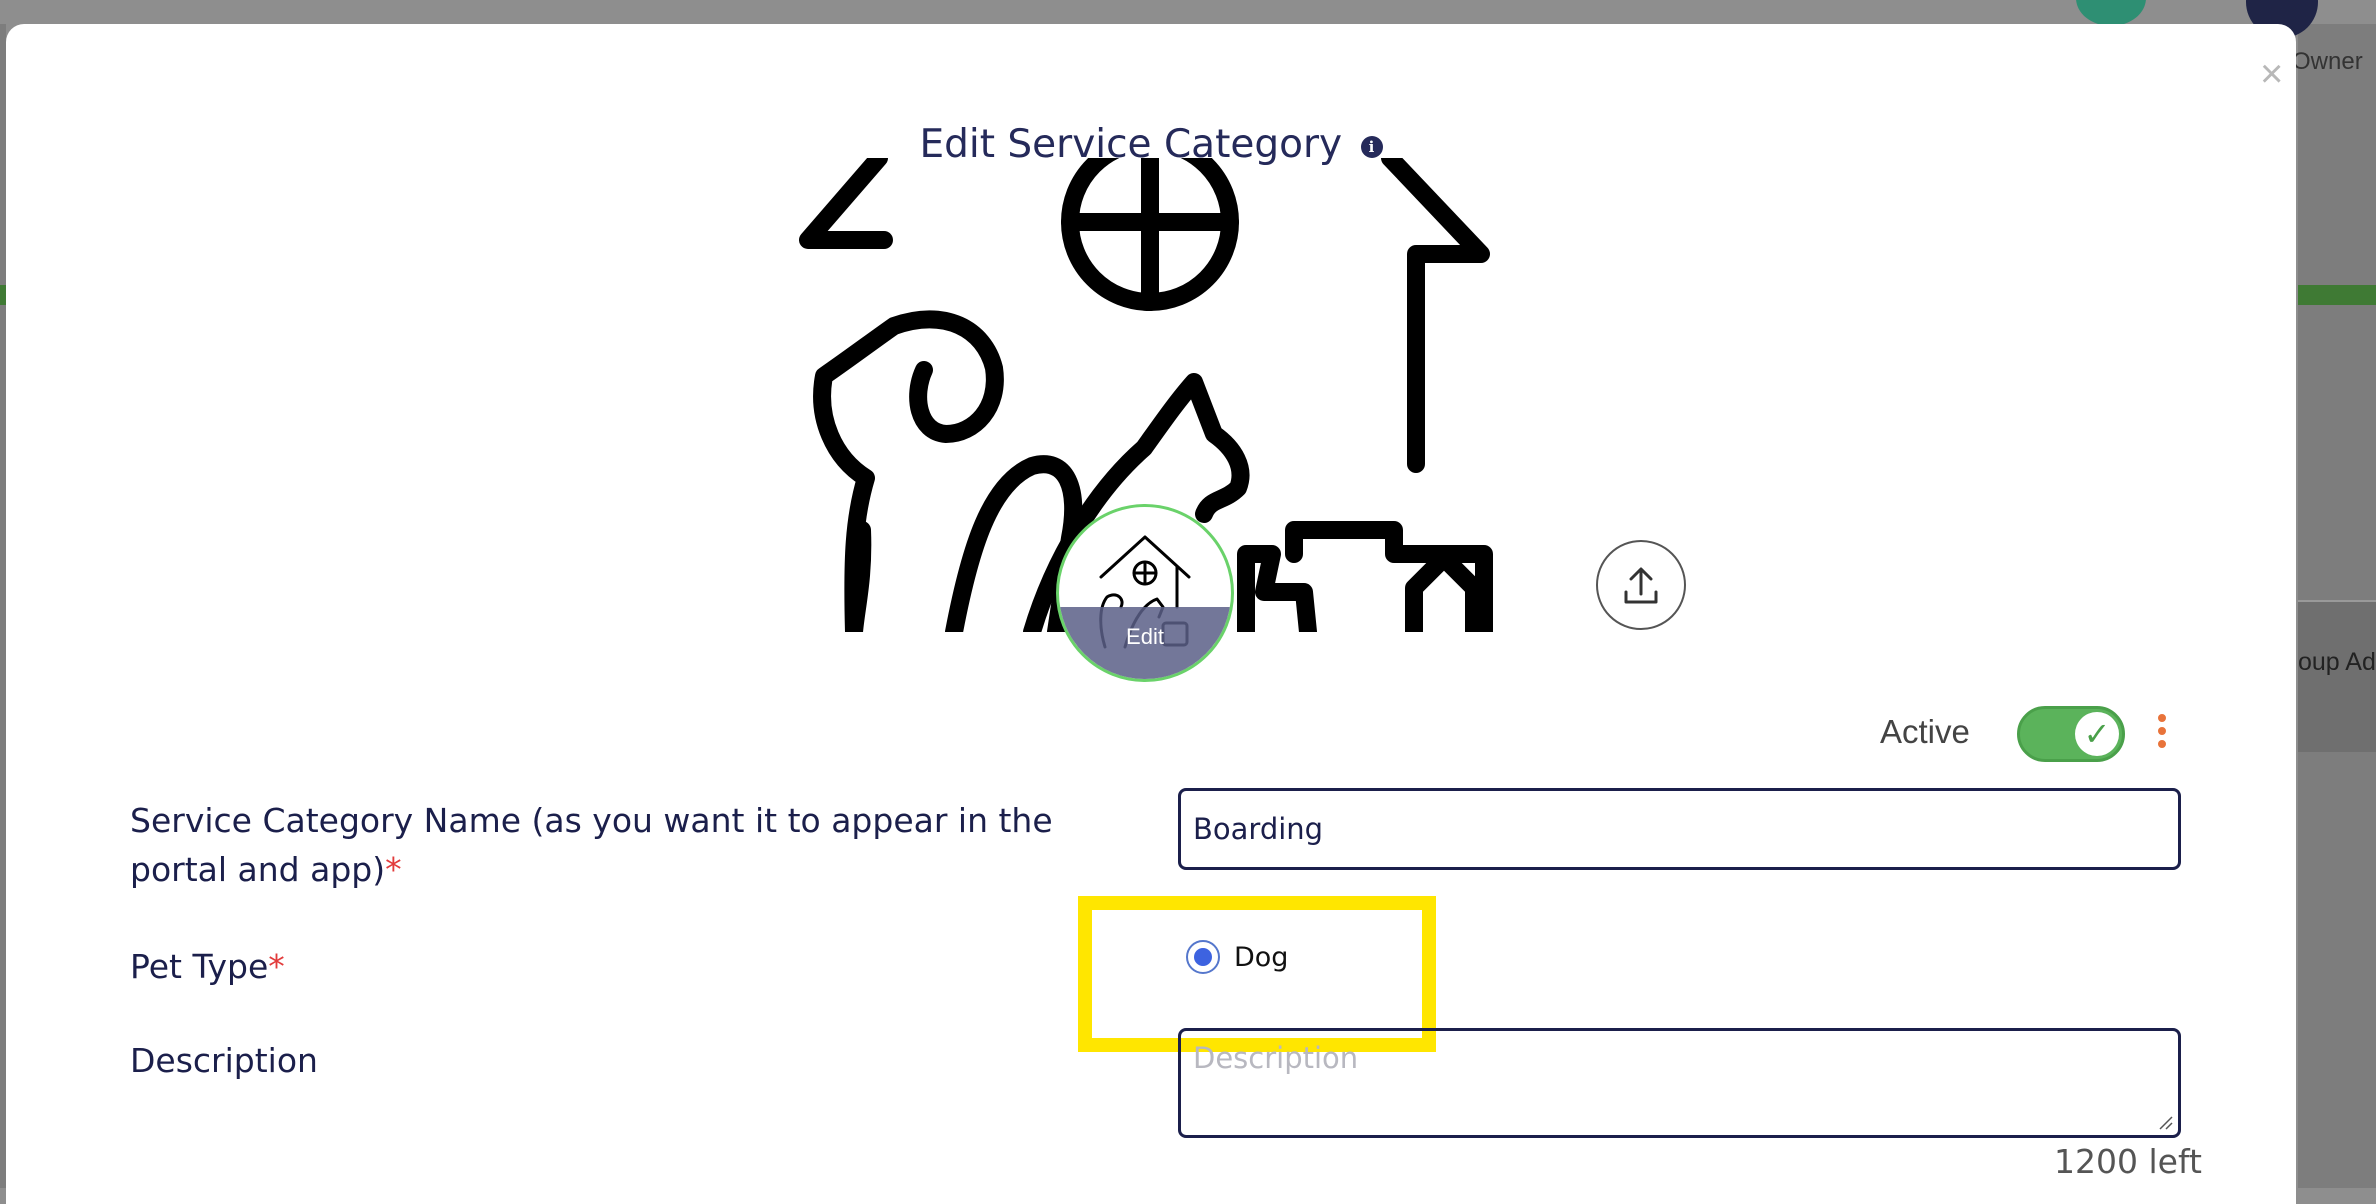 This screenshot has width=2376, height=1204. What do you see at coordinates (1925, 731) in the screenshot?
I see `active-label: Active` at bounding box center [1925, 731].